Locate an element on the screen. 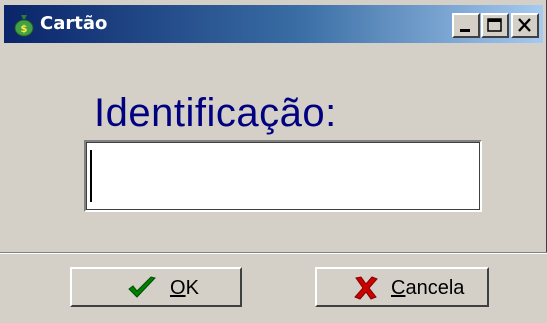 This screenshot has height=323, width=547. maximize-icon is located at coordinates (494, 25).